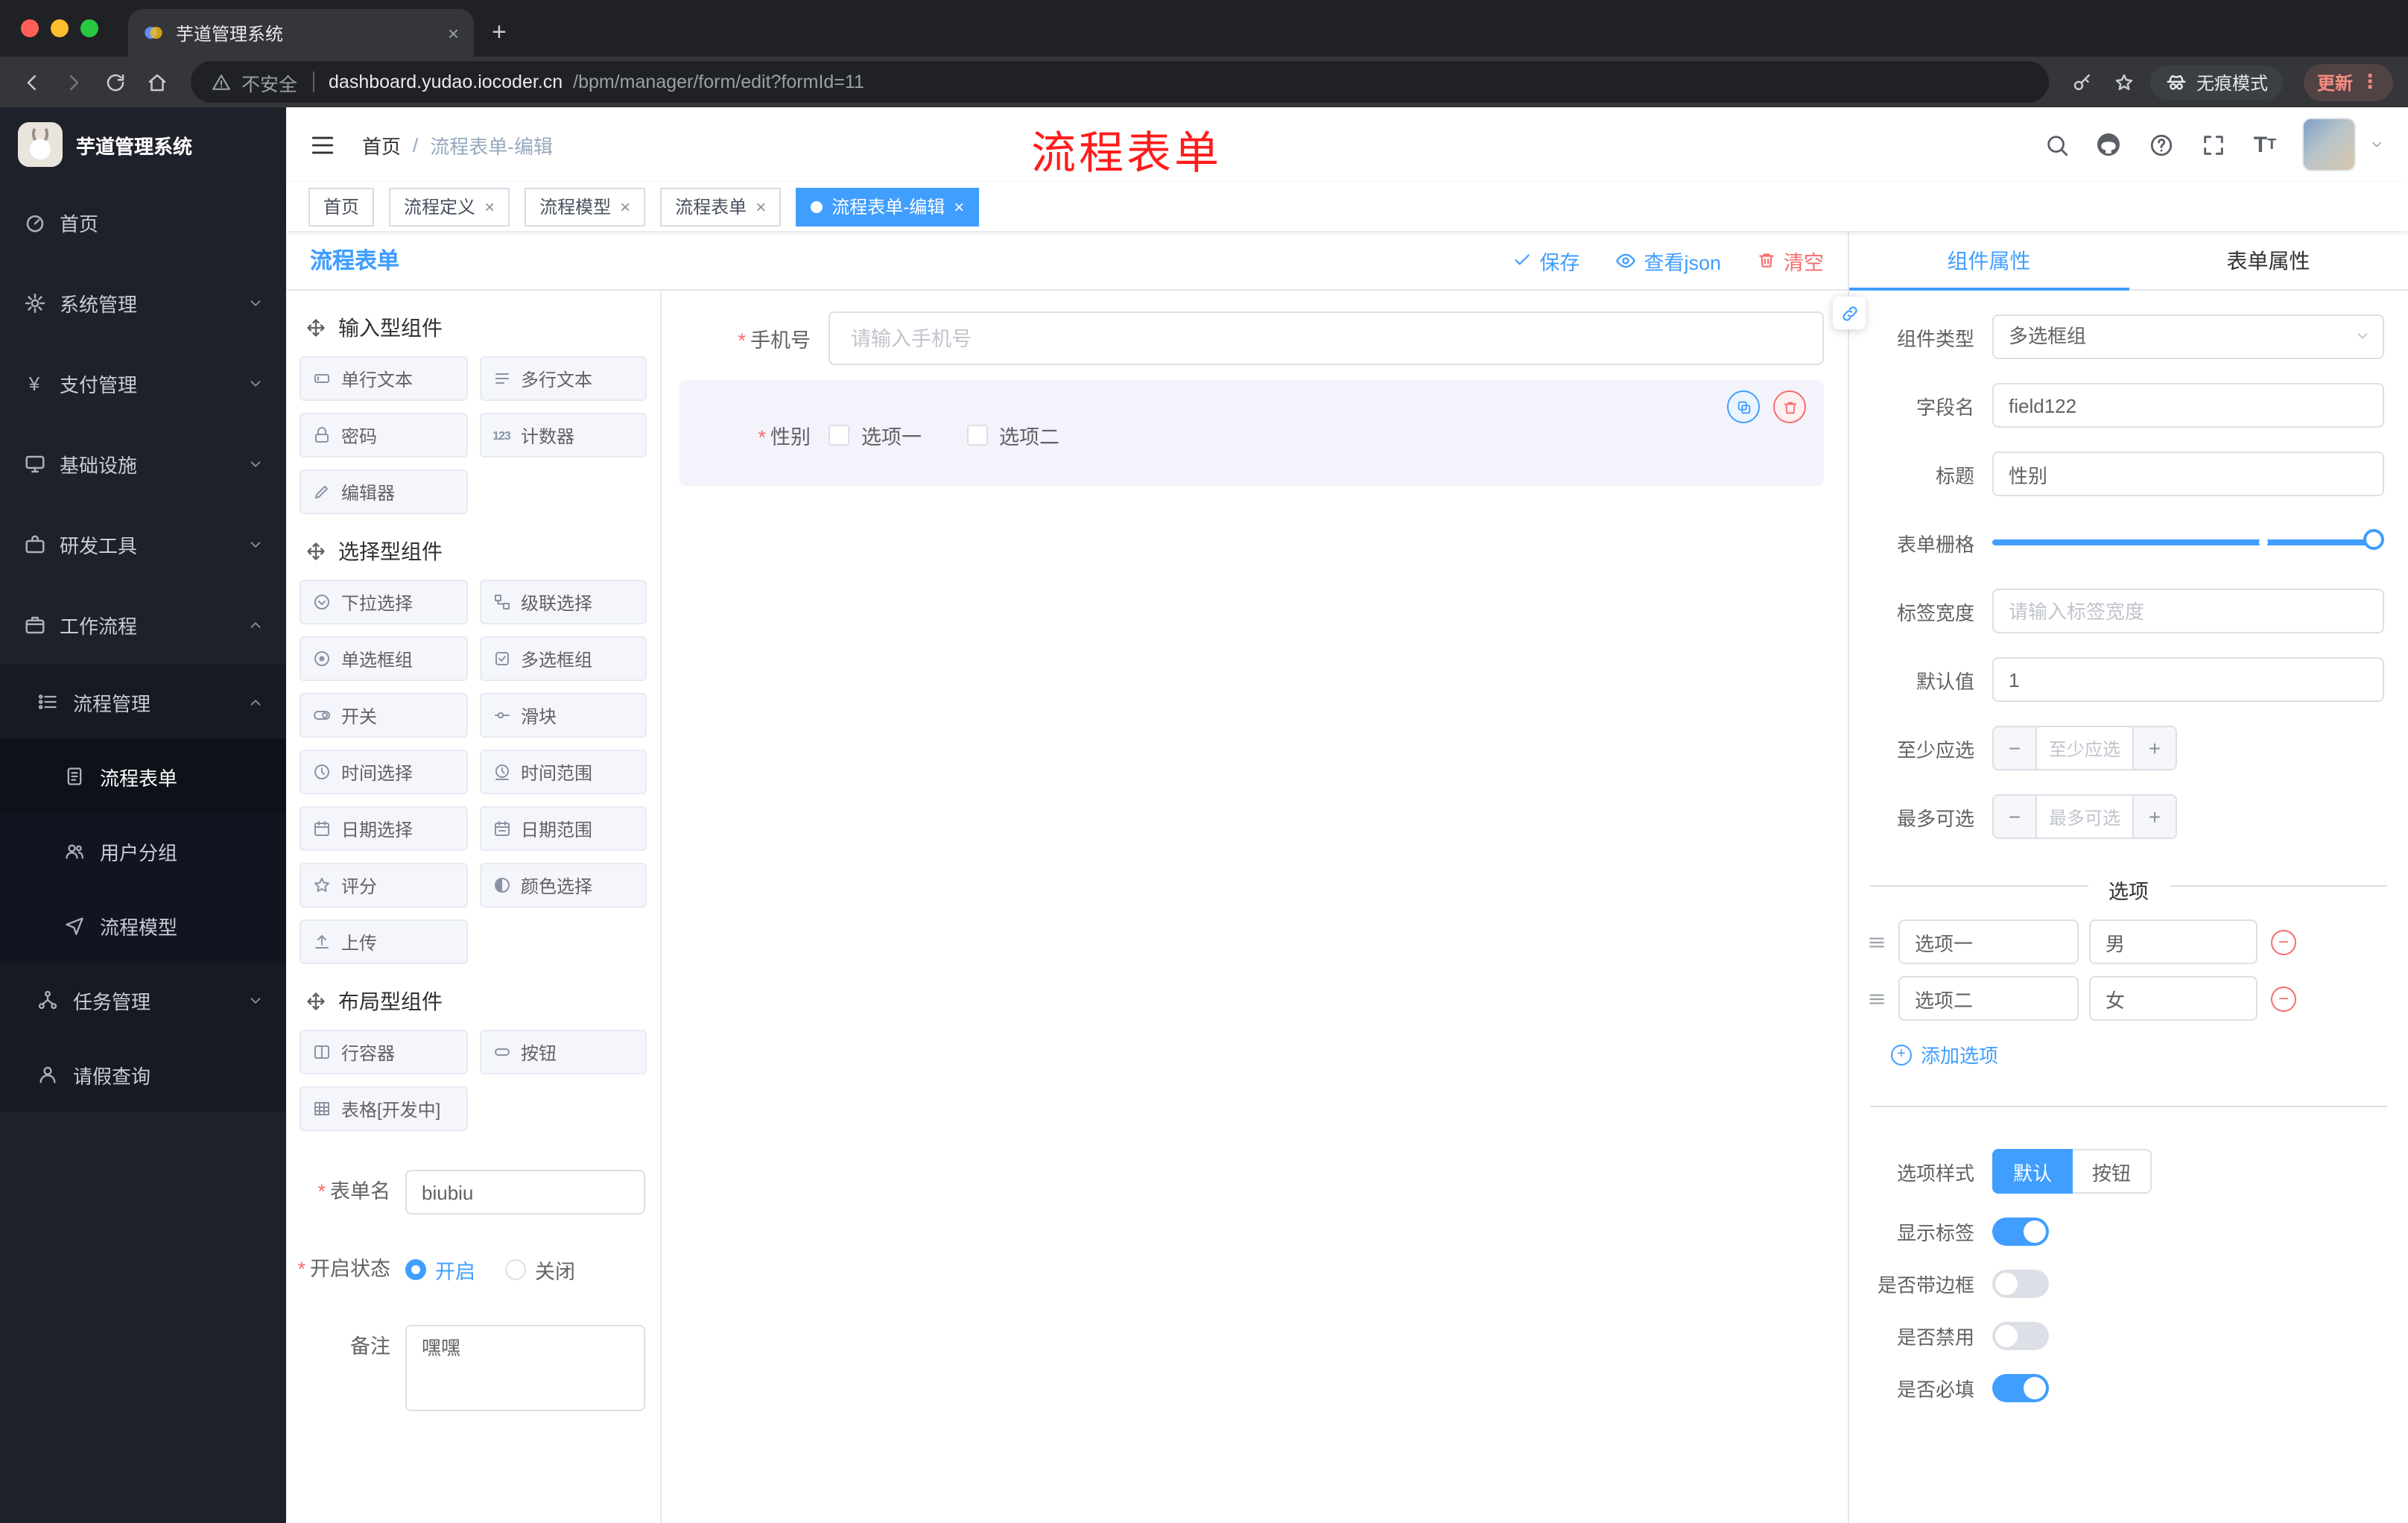  What do you see at coordinates (1790, 260) in the screenshot?
I see `clear-button: 清空` at bounding box center [1790, 260].